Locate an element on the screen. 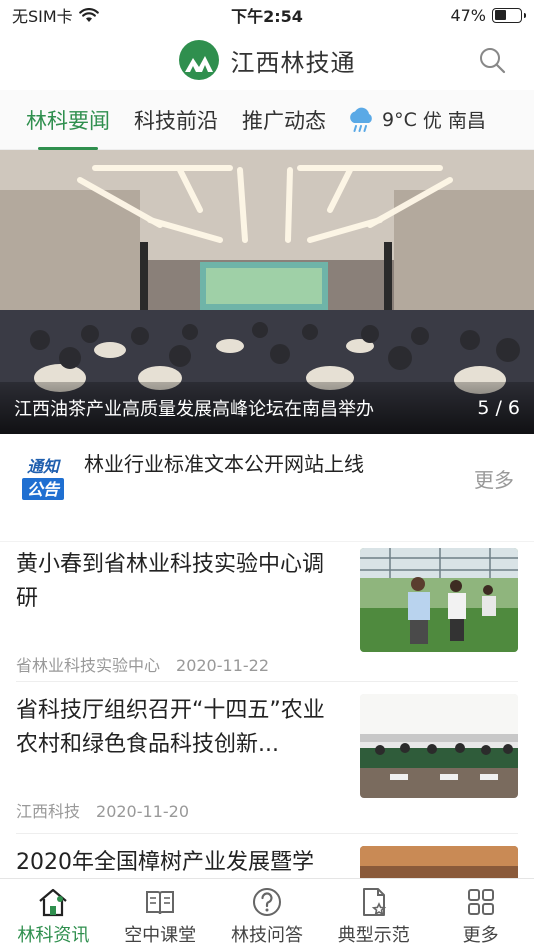 Image resolution: width=534 pixels, height=950 pixels. tabbar-item-news: 林科资讯 is located at coordinates (53, 914).